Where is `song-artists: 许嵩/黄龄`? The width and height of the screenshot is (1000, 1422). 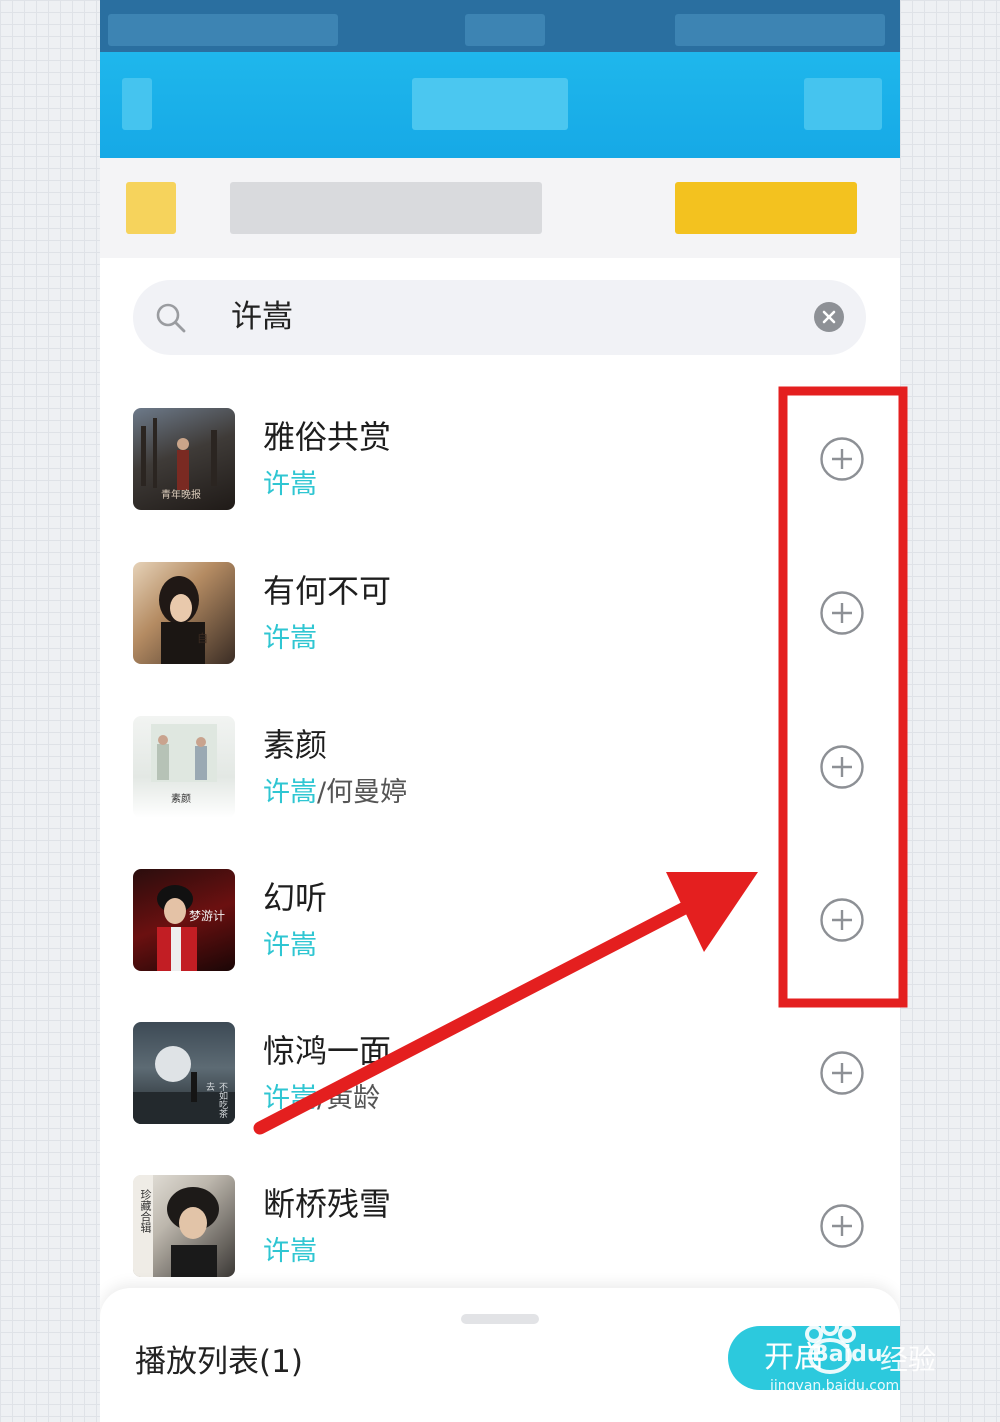 song-artists: 许嵩/黄龄 is located at coordinates (321, 1095).